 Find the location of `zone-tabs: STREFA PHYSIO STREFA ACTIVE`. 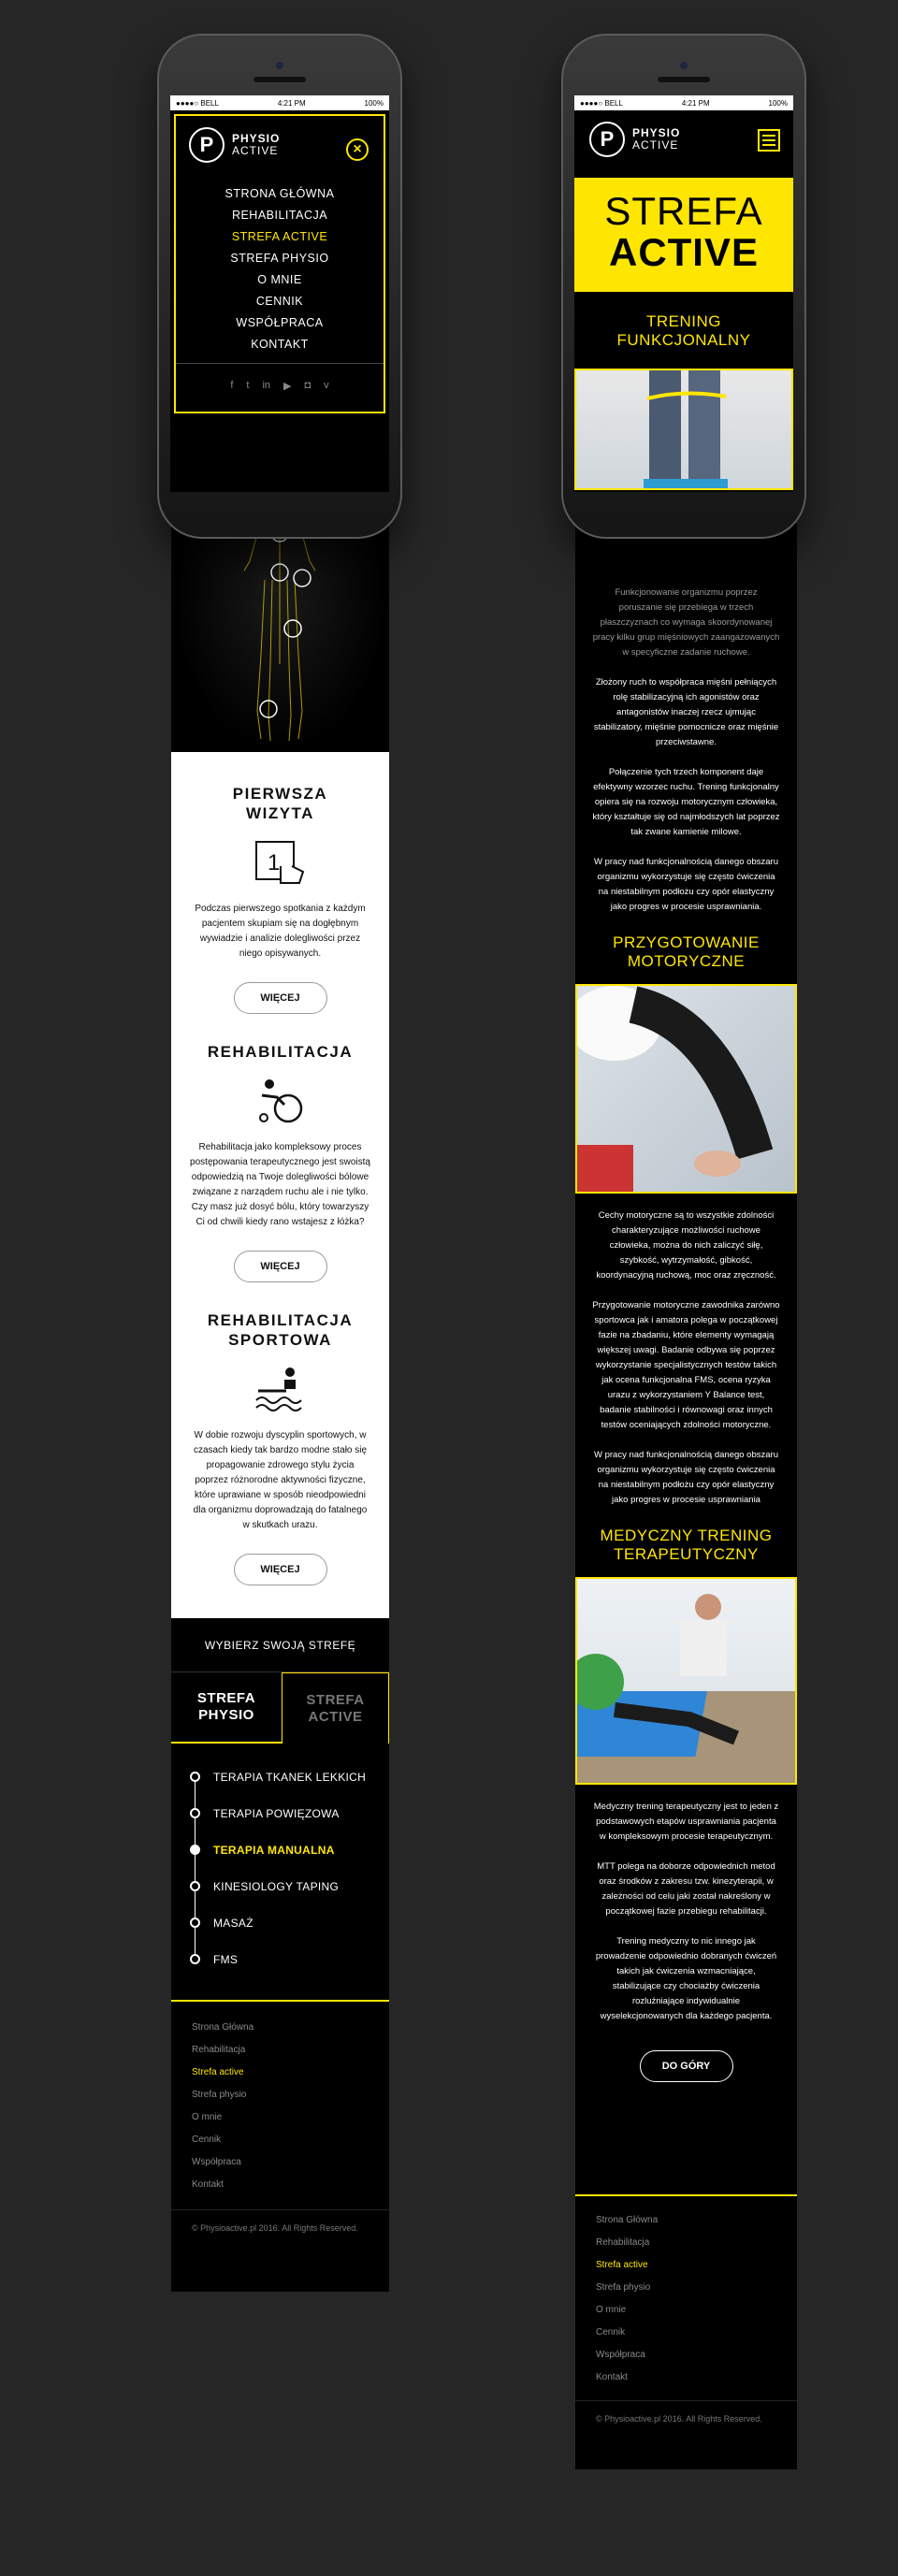

zone-tabs: STREFA PHYSIO STREFA ACTIVE is located at coordinates (280, 1708).